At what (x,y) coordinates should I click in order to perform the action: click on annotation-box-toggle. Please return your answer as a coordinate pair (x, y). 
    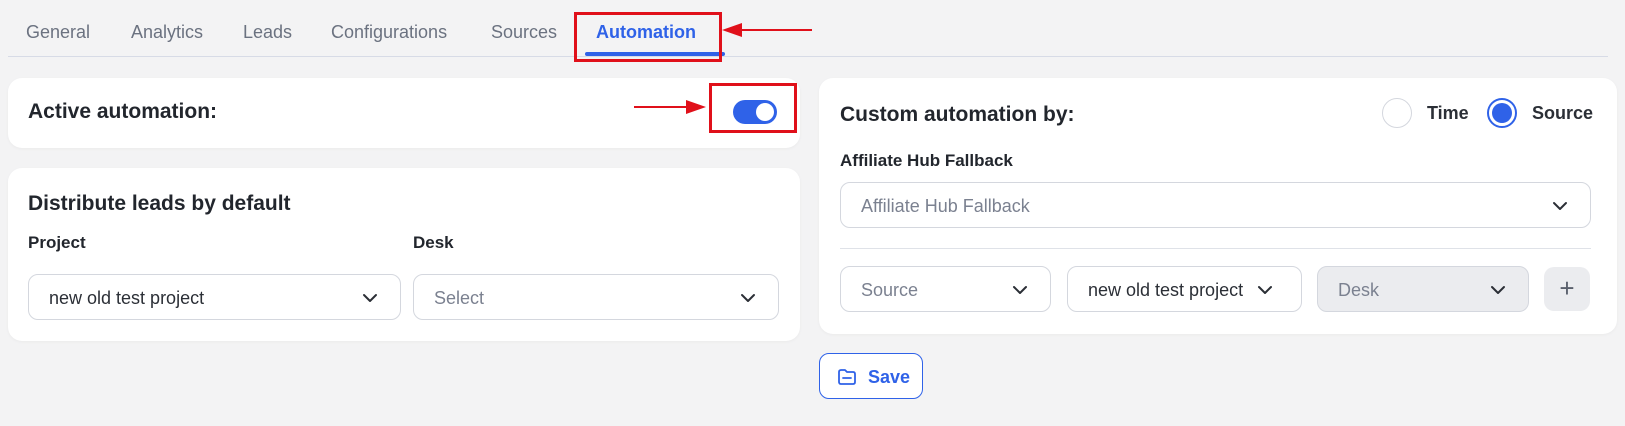
    Looking at the image, I should click on (753, 108).